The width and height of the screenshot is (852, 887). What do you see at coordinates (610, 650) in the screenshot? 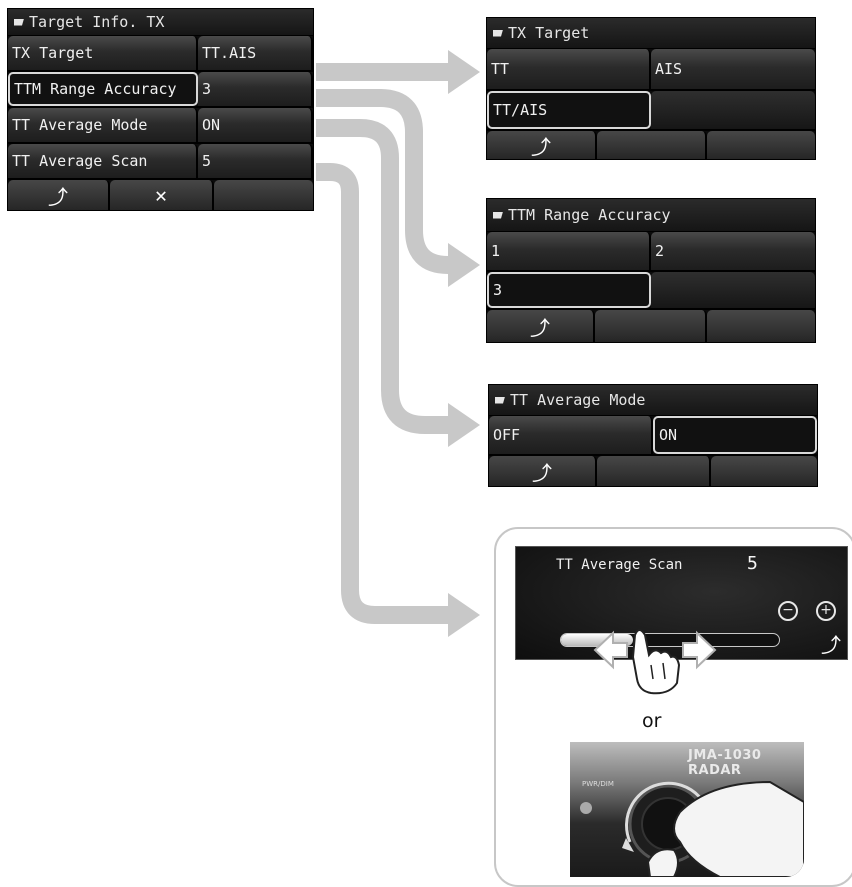
I see `left-arrow-icon` at bounding box center [610, 650].